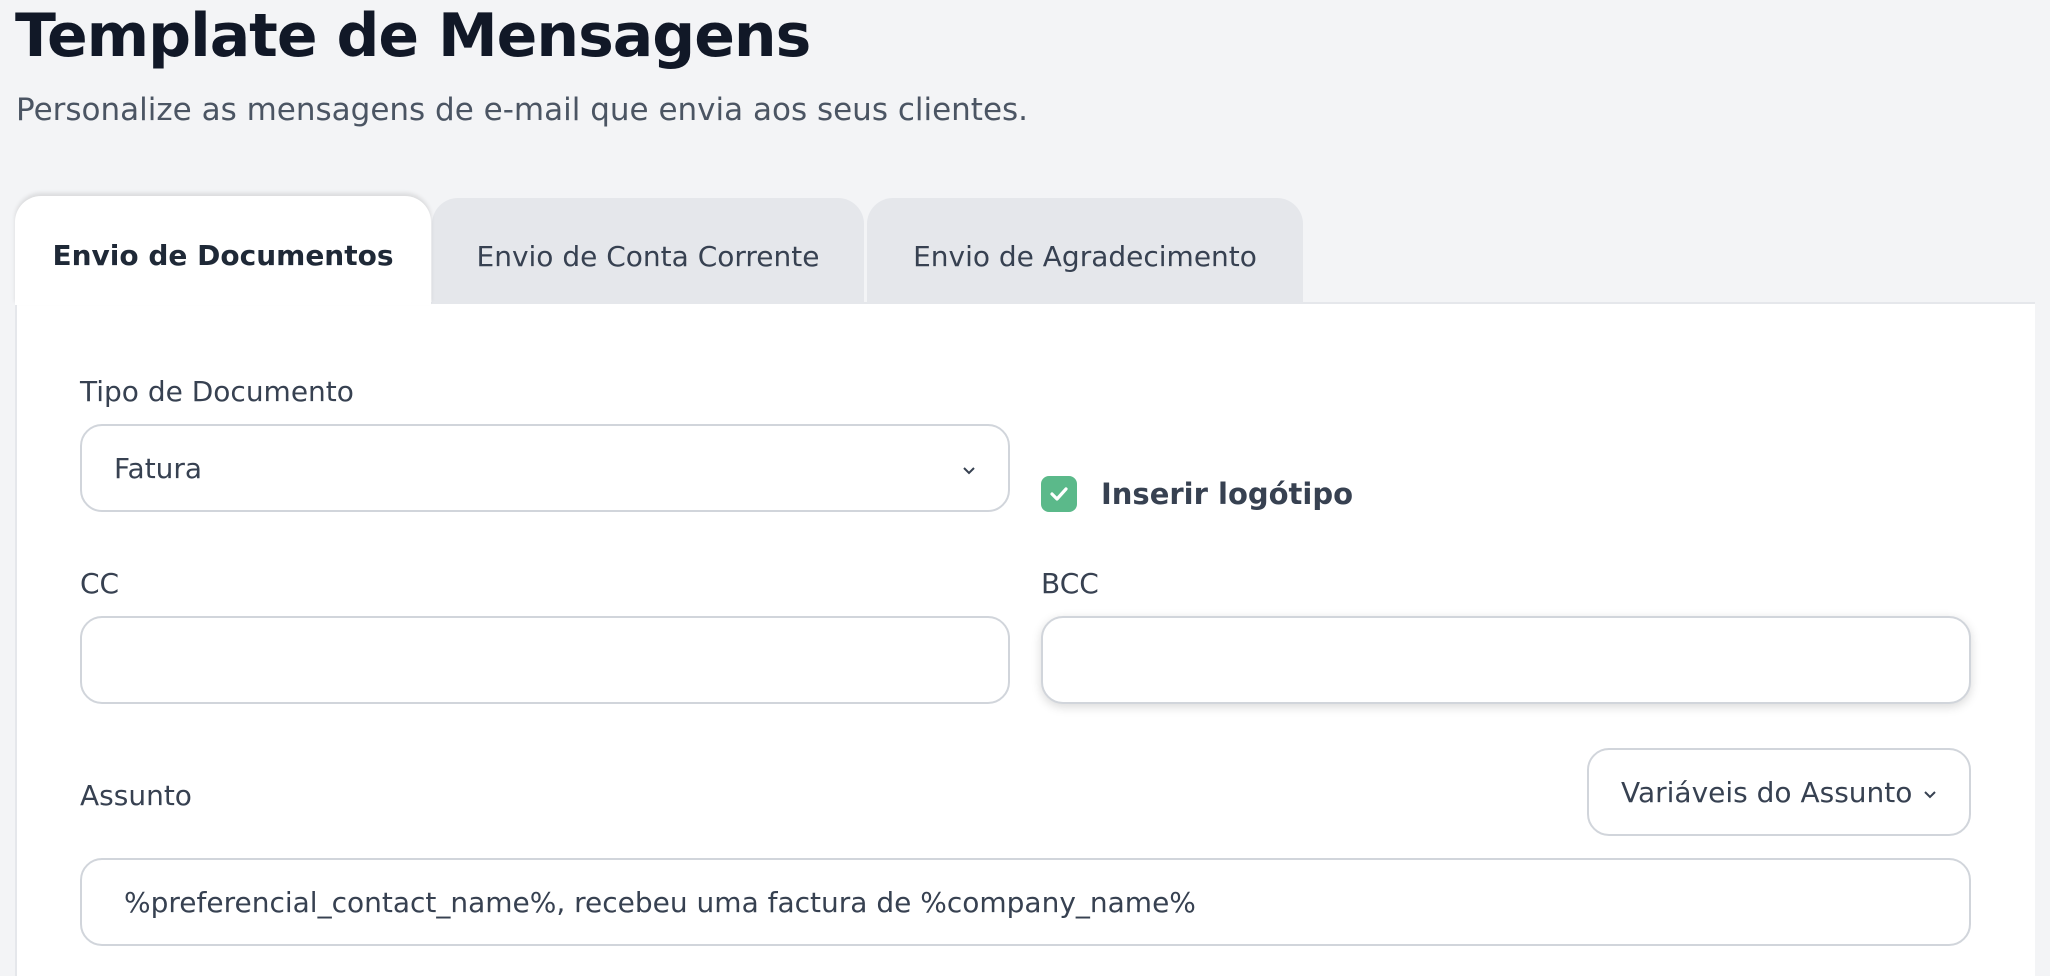  Describe the element at coordinates (100, 583) in the screenshot. I see `cc-label: CC` at that location.